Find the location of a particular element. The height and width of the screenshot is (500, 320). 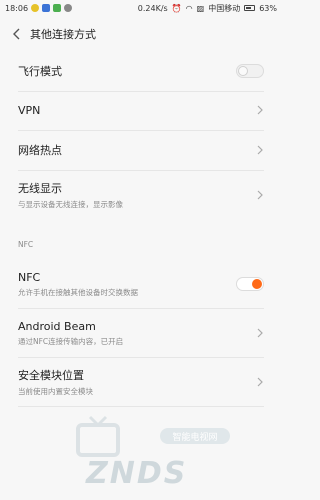

hotspot-label: 网络热点 is located at coordinates (40, 150).